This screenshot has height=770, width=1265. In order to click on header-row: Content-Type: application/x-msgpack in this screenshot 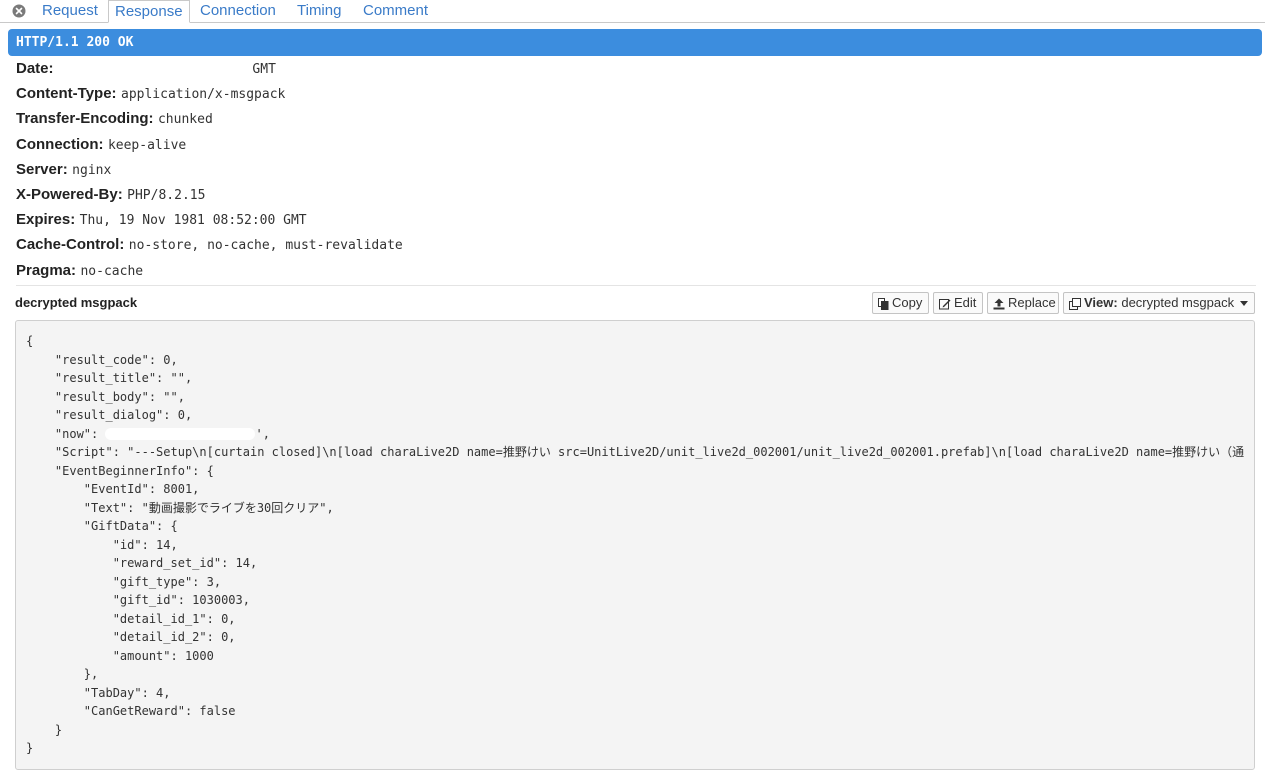, I will do `click(151, 94)`.